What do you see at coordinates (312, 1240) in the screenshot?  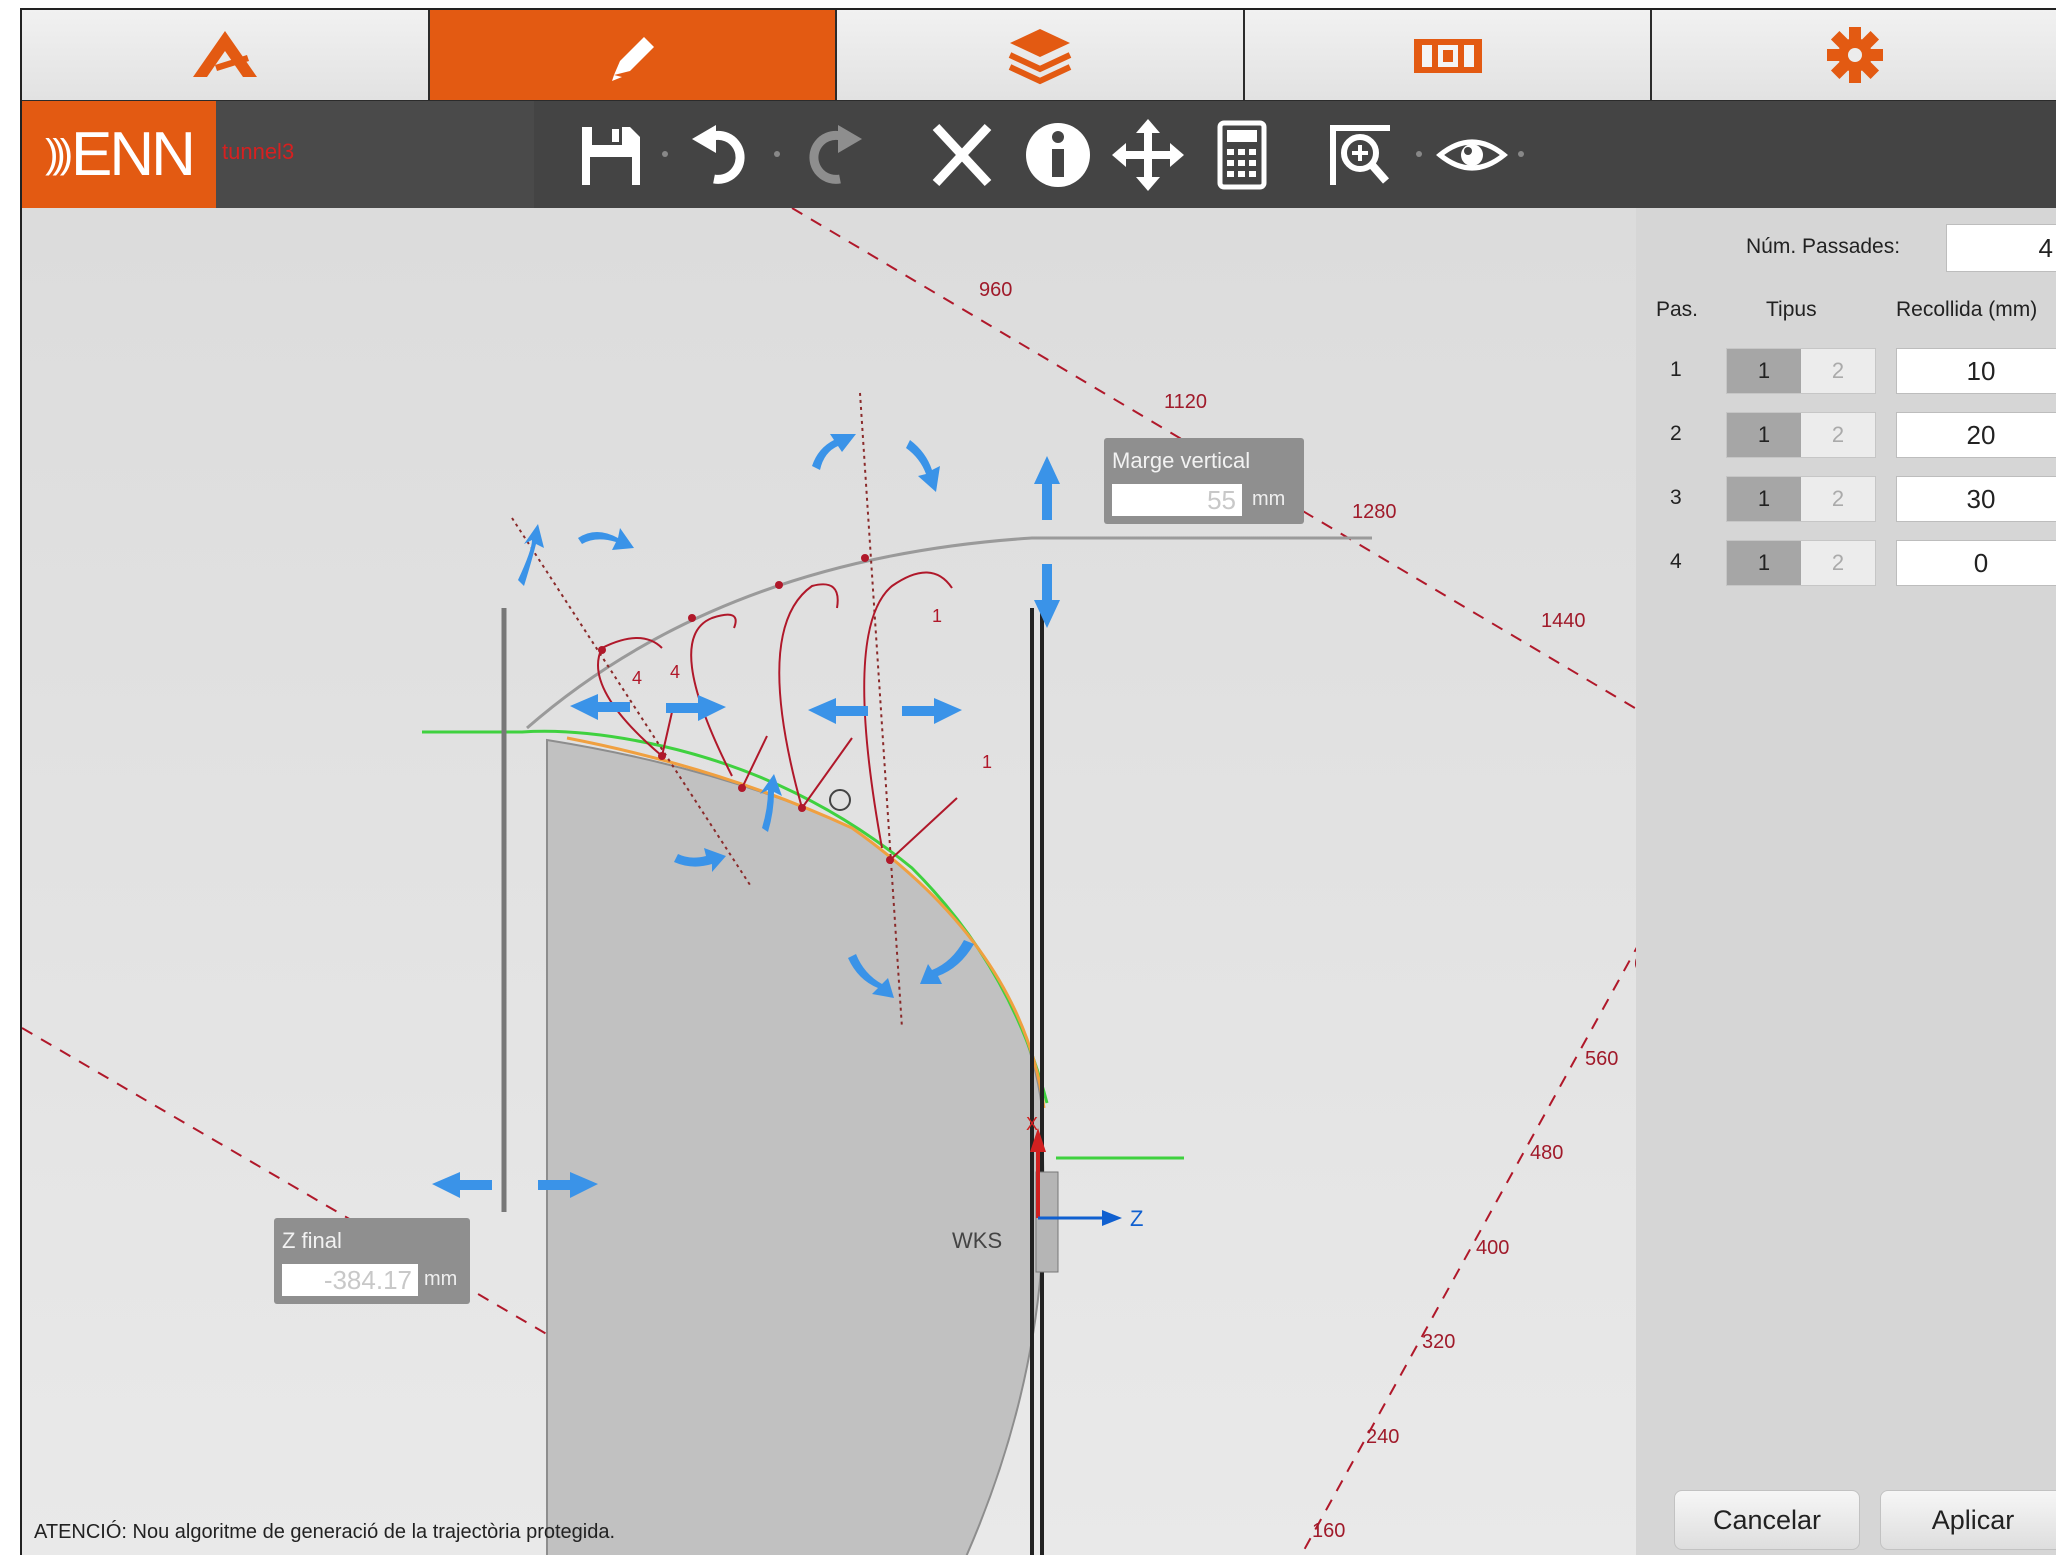 I see `z-final-label: Z final` at bounding box center [312, 1240].